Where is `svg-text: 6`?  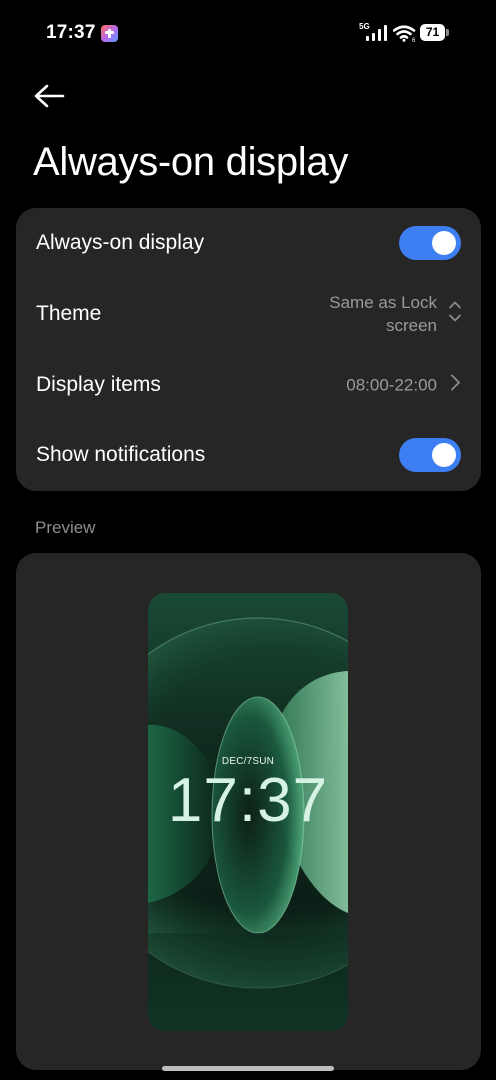
svg-text: 6 is located at coordinates (414, 40).